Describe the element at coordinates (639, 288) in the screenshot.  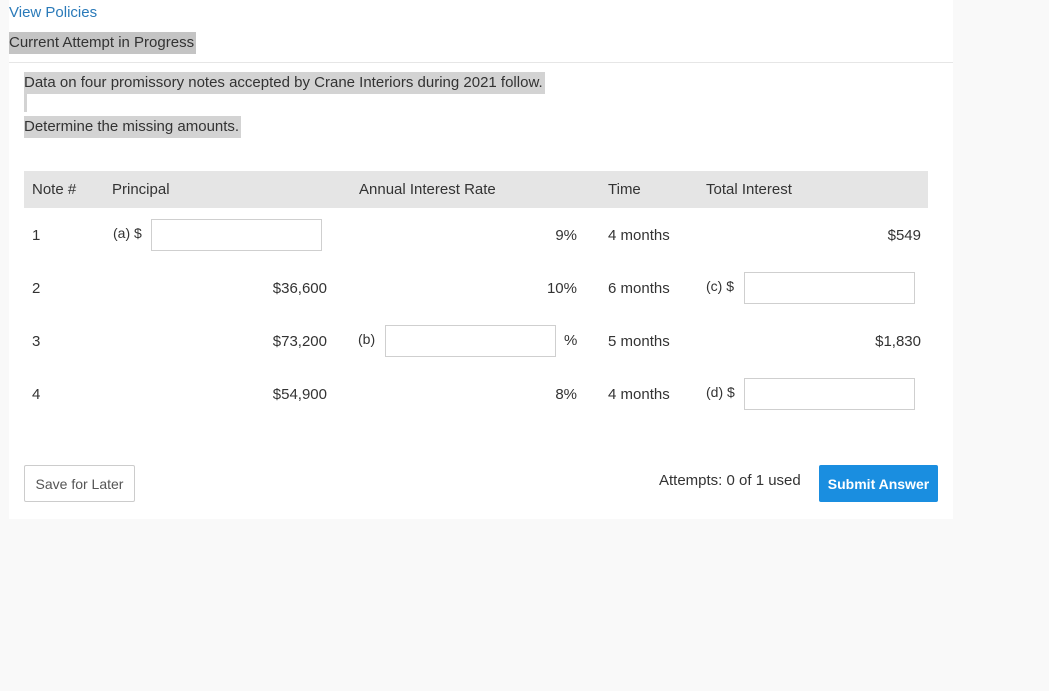
I see `time-value: 6 months` at that location.